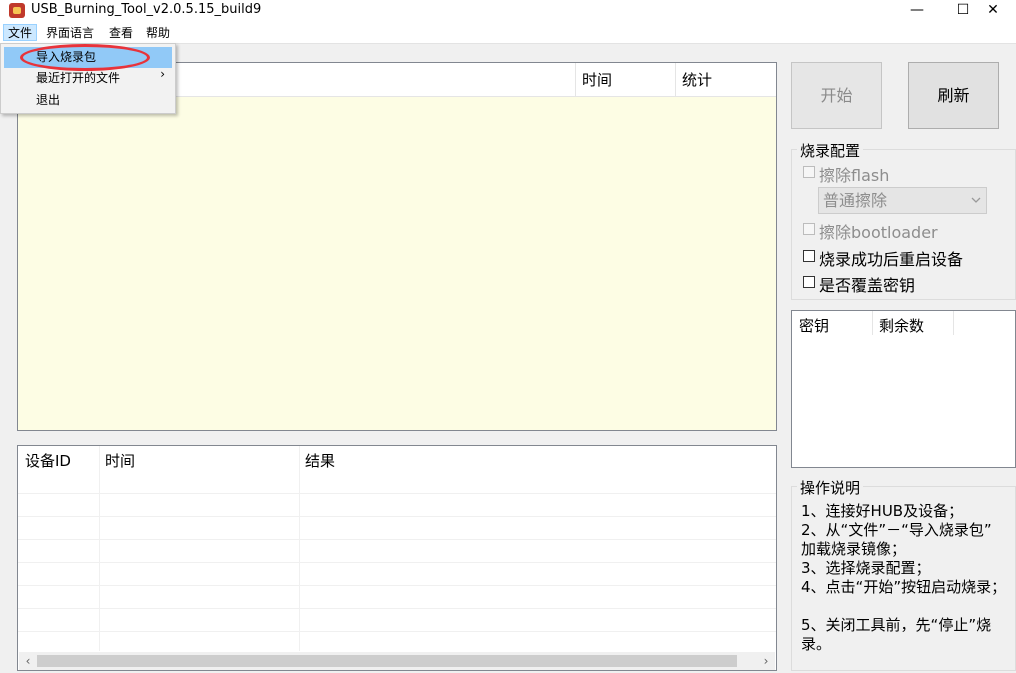 The height and width of the screenshot is (673, 1016). What do you see at coordinates (917, 11) in the screenshot?
I see `minimize-button: —` at bounding box center [917, 11].